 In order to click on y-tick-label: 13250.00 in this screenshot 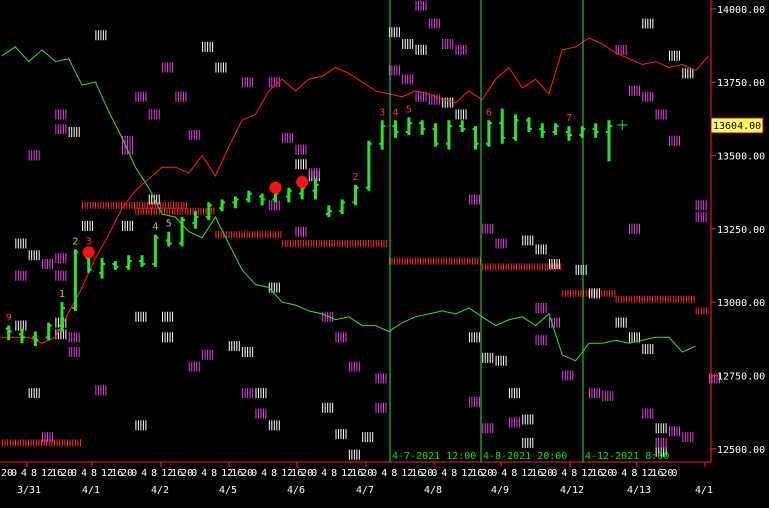, I will do `click(741, 230)`.